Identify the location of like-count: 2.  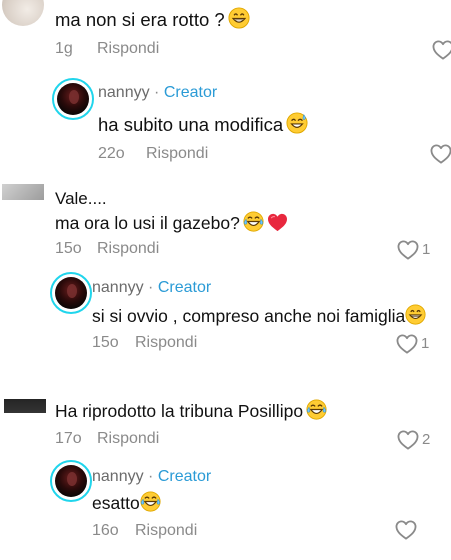
(426, 439).